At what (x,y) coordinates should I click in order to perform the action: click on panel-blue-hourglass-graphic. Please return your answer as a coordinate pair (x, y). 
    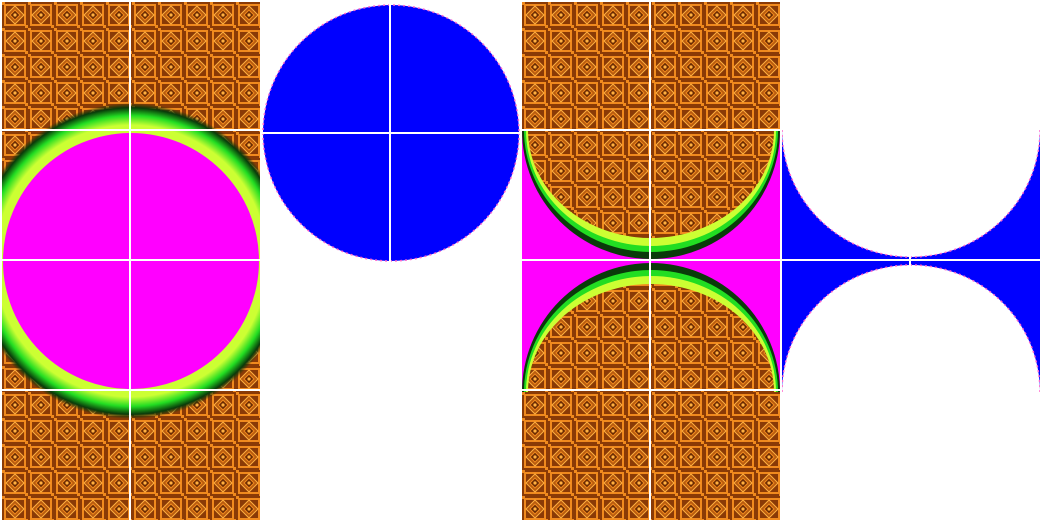
    Looking at the image, I should click on (911, 261).